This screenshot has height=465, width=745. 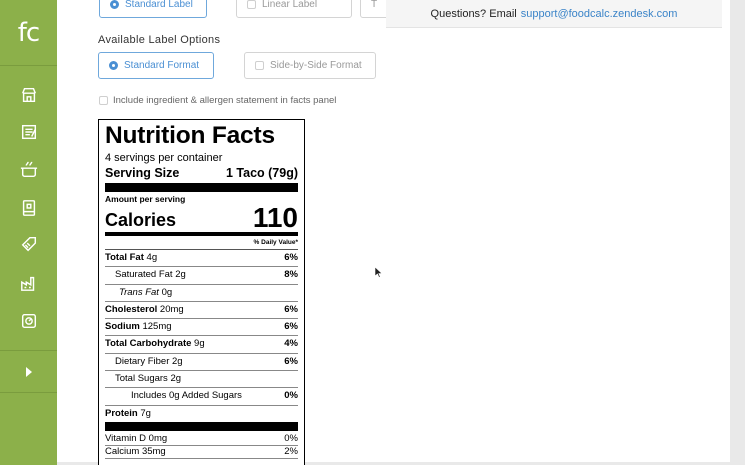 I want to click on mouse-cursor-icon, so click(x=378, y=274).